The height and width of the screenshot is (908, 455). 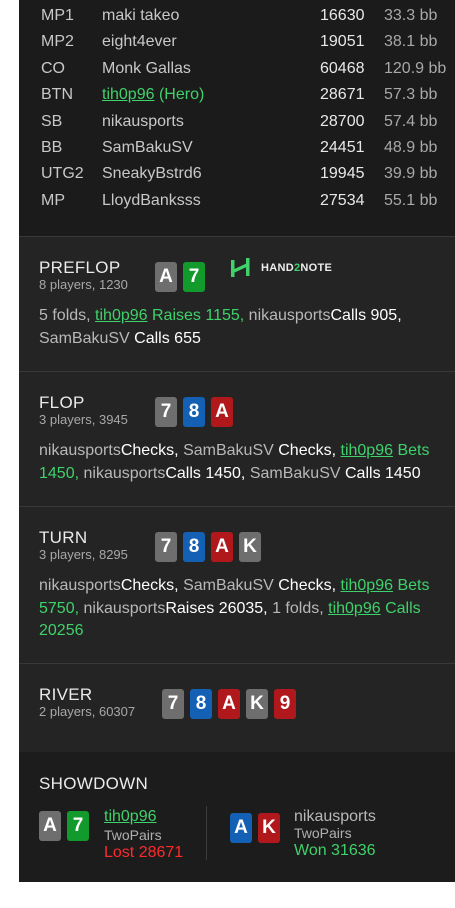 I want to click on action-amount: 1155,, so click(x=225, y=315).